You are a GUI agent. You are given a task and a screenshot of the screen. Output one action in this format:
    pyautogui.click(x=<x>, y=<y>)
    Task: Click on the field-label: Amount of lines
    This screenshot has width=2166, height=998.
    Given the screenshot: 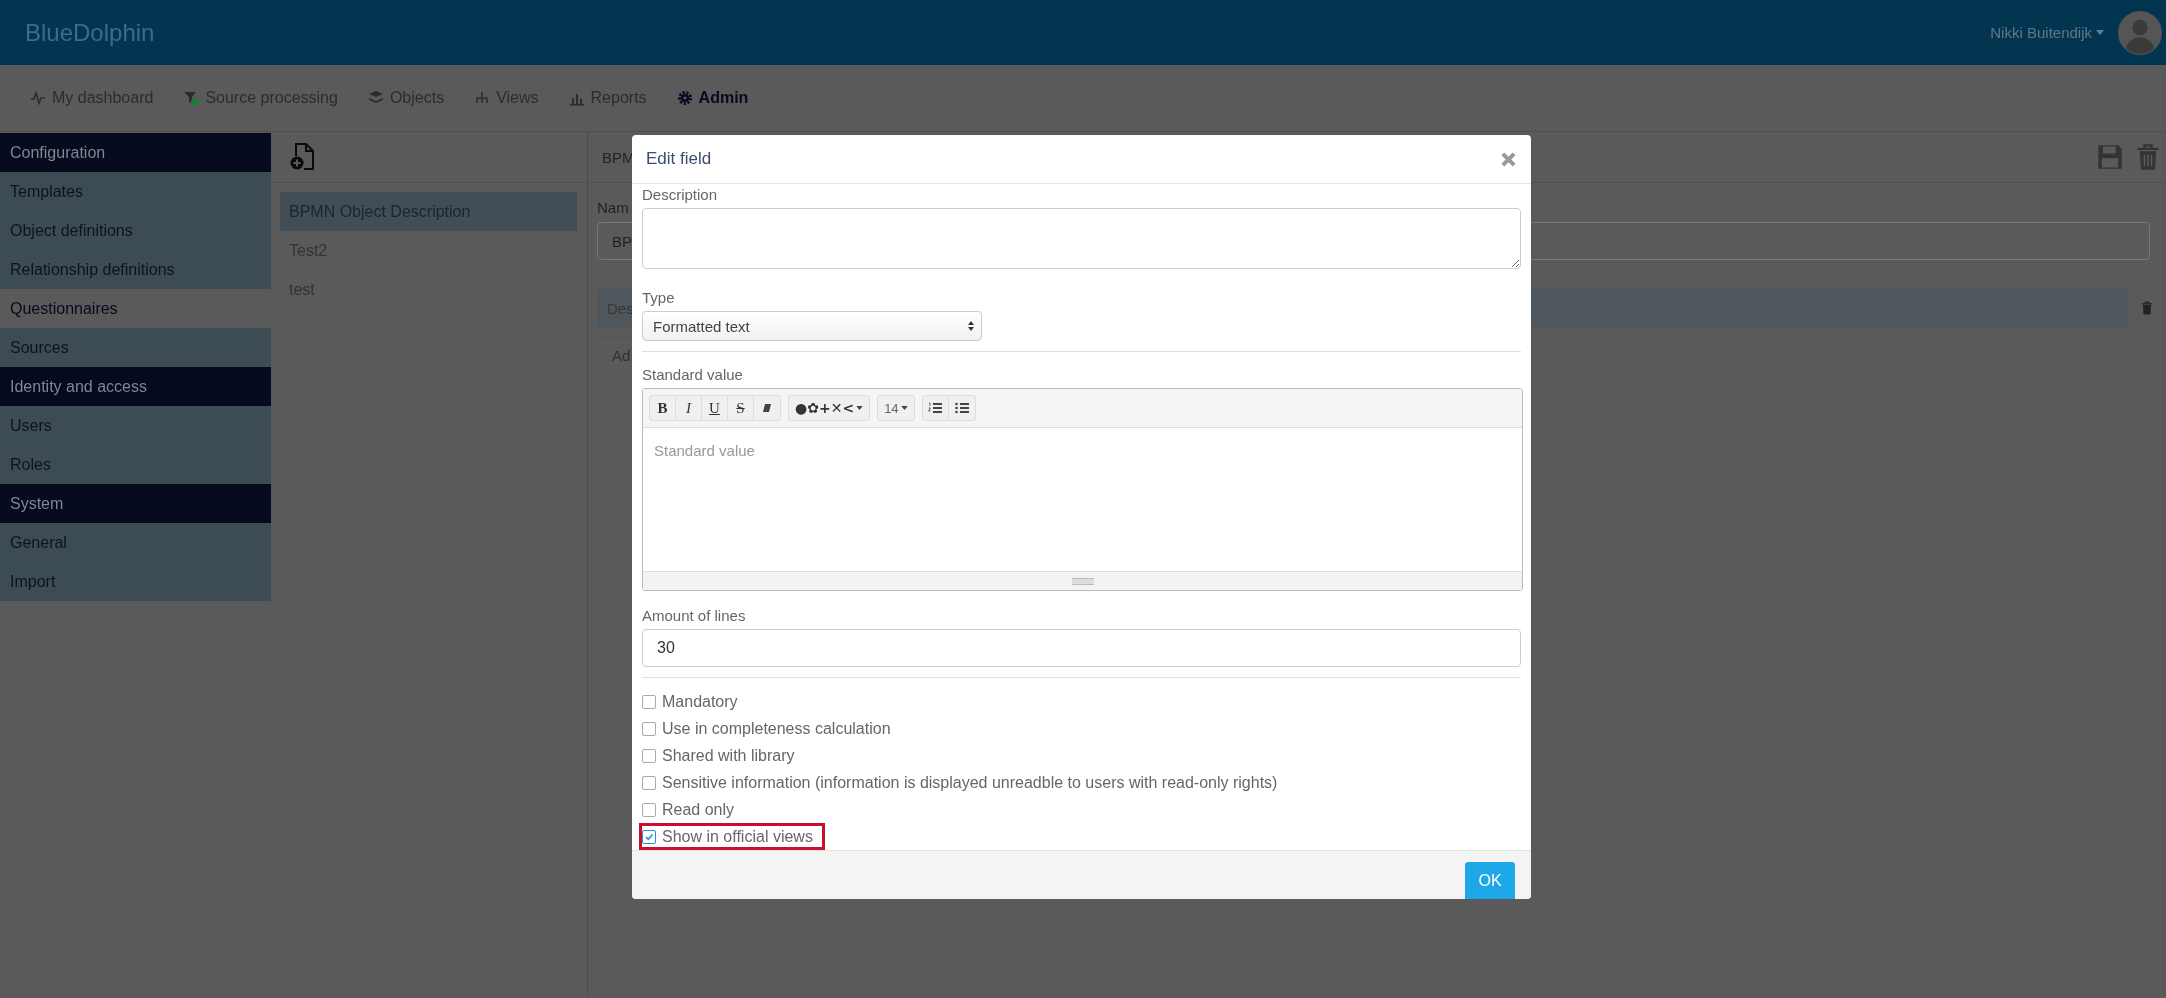 What is the action you would take?
    pyautogui.click(x=694, y=615)
    